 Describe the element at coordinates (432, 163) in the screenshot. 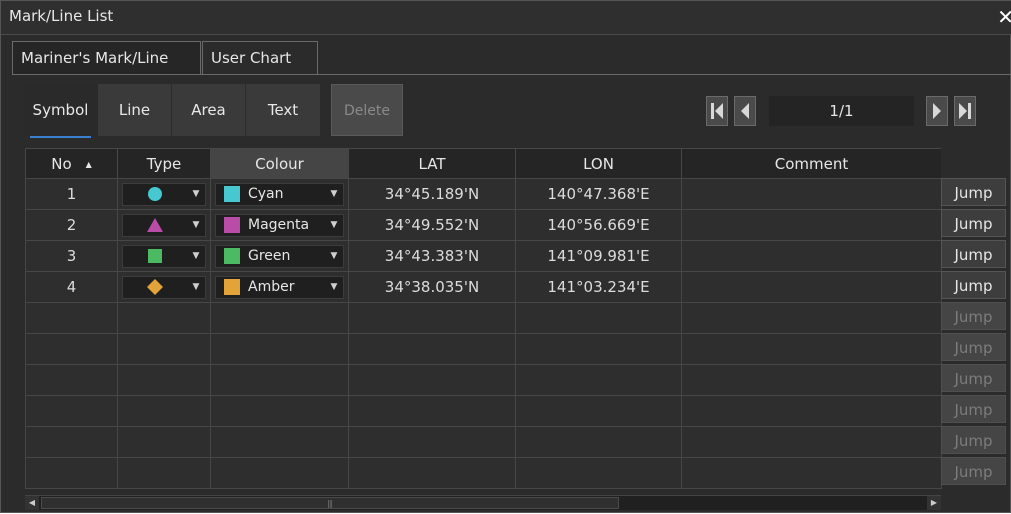

I see `header-lat: LAT` at that location.